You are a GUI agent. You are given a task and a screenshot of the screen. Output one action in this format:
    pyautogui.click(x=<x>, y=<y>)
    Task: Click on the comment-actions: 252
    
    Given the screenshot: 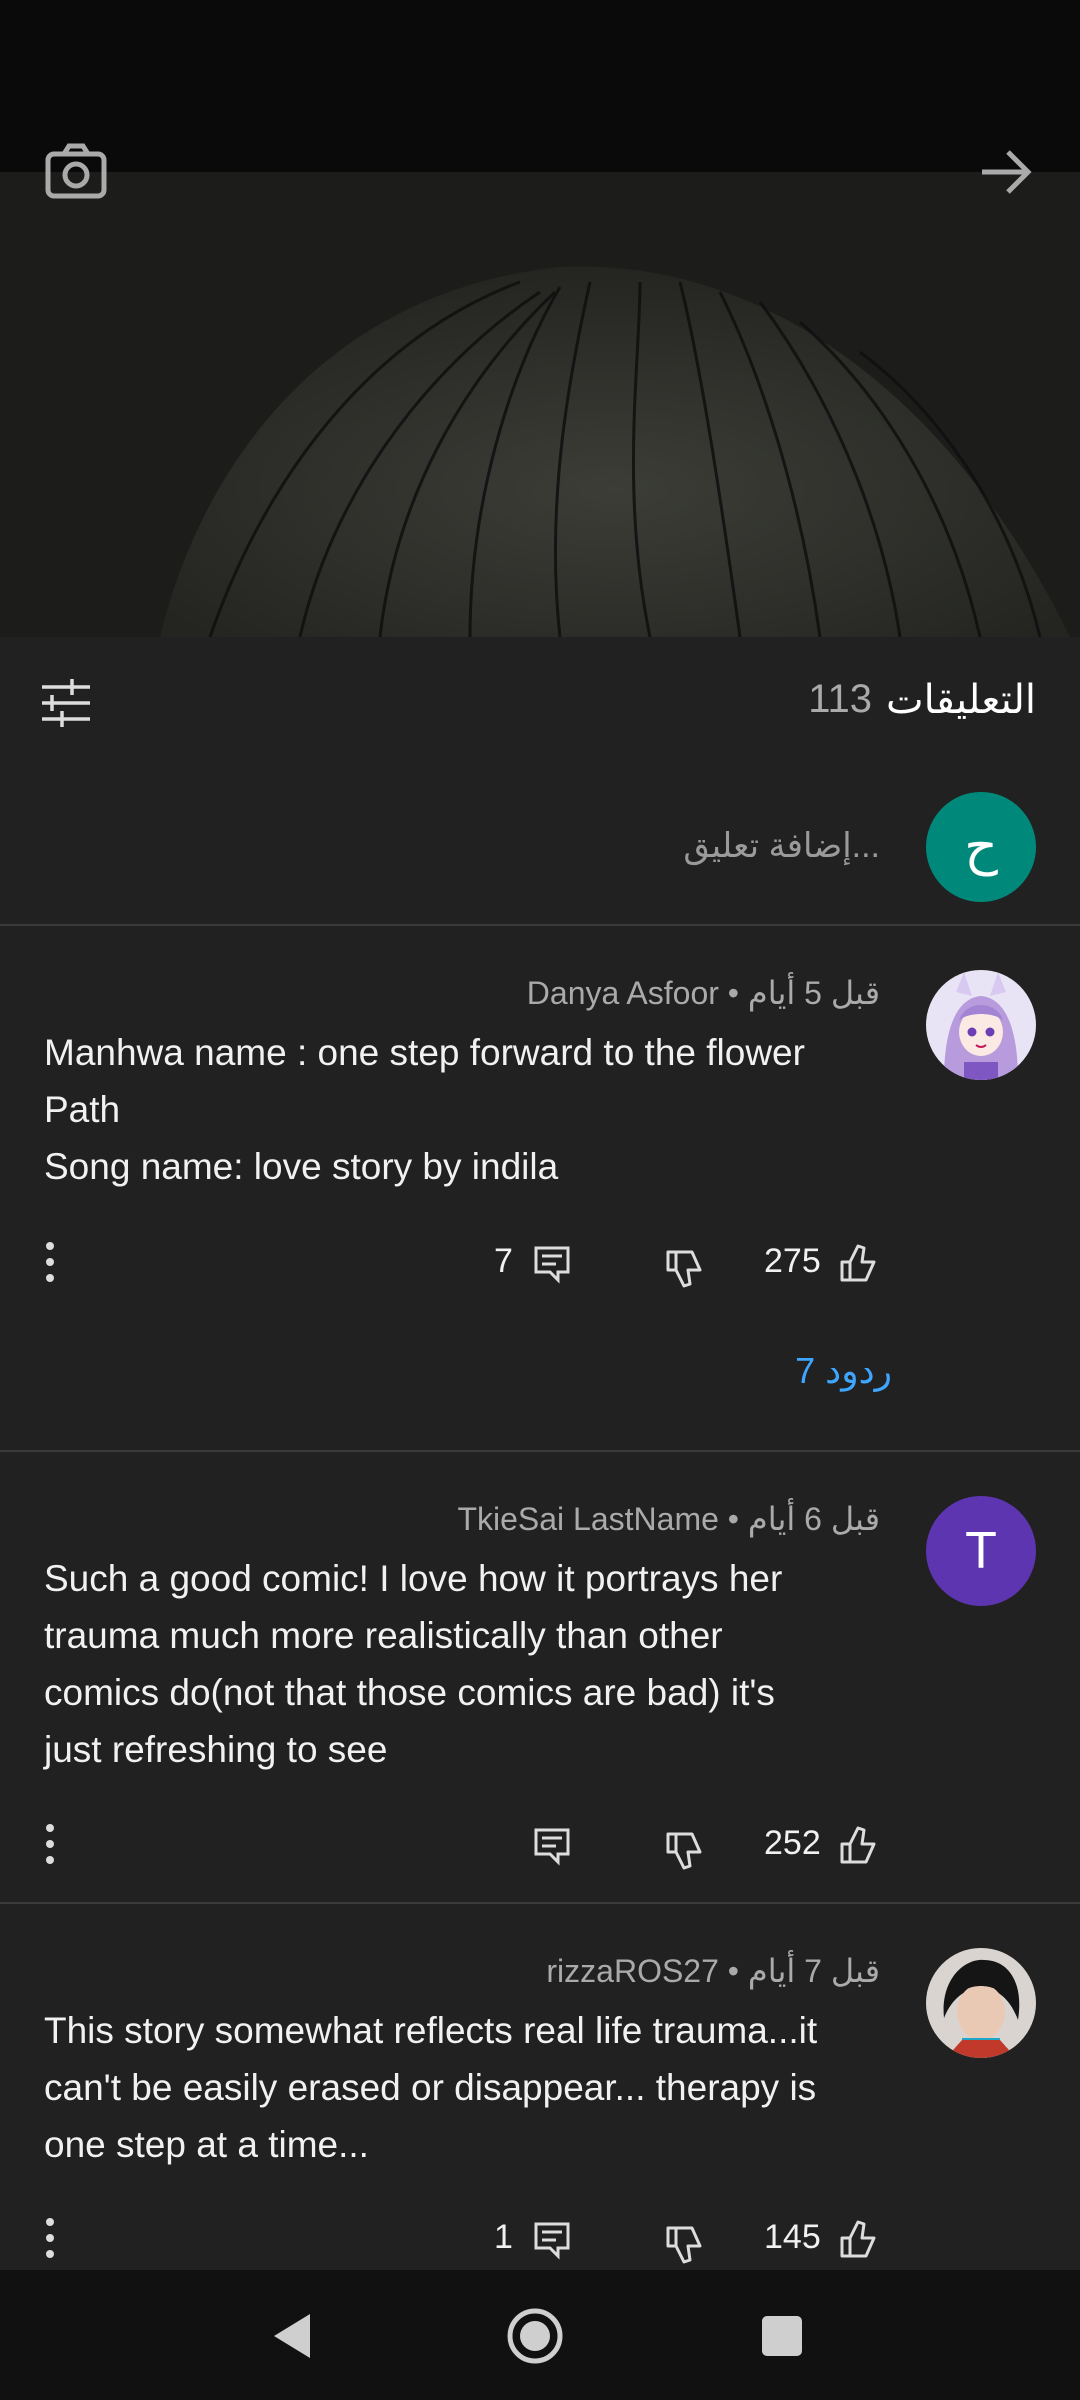 What is the action you would take?
    pyautogui.click(x=540, y=1845)
    